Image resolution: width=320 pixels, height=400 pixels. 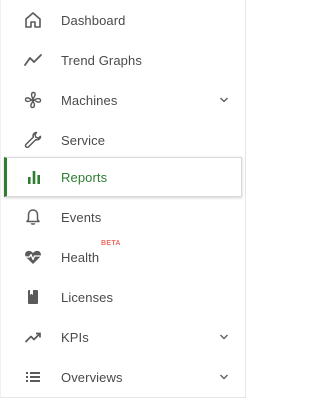 What do you see at coordinates (89, 100) in the screenshot?
I see `sidebar-item-label: Machines` at bounding box center [89, 100].